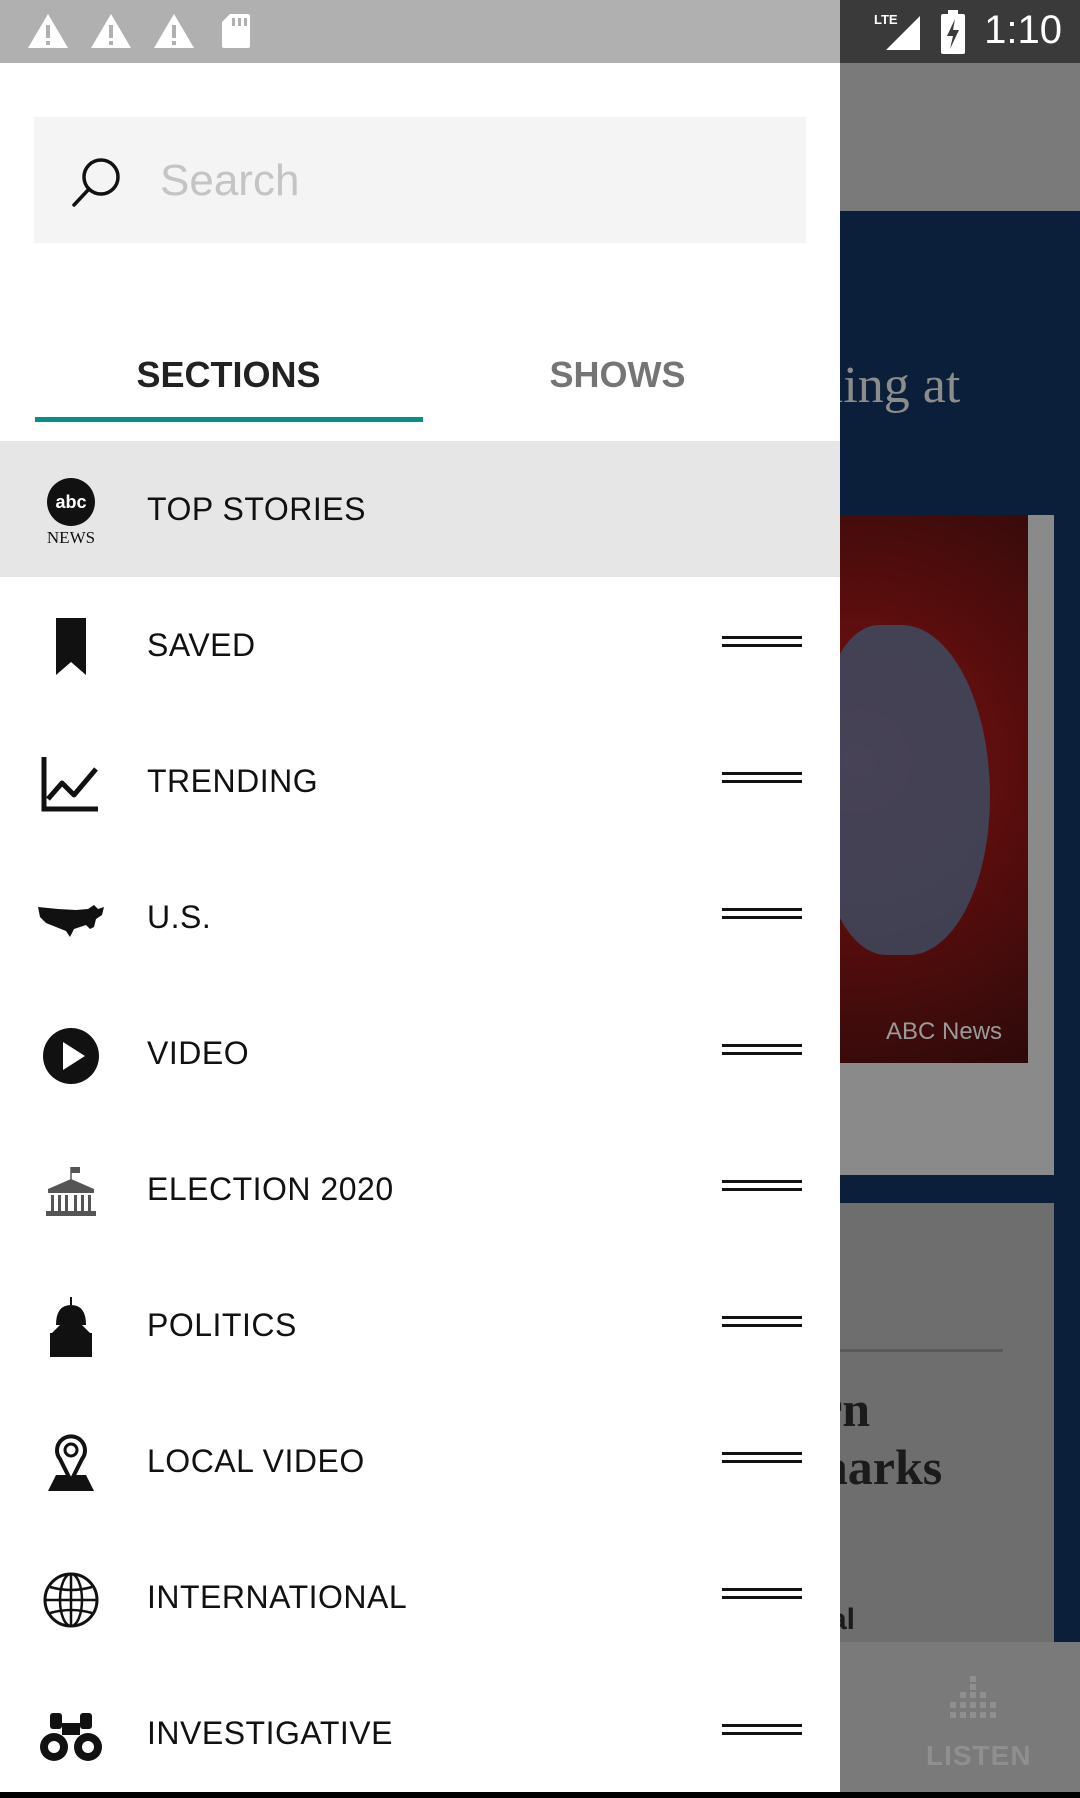 Image resolution: width=1080 pixels, height=1798 pixels. What do you see at coordinates (973, 1697) in the screenshot?
I see `listen-icon` at bounding box center [973, 1697].